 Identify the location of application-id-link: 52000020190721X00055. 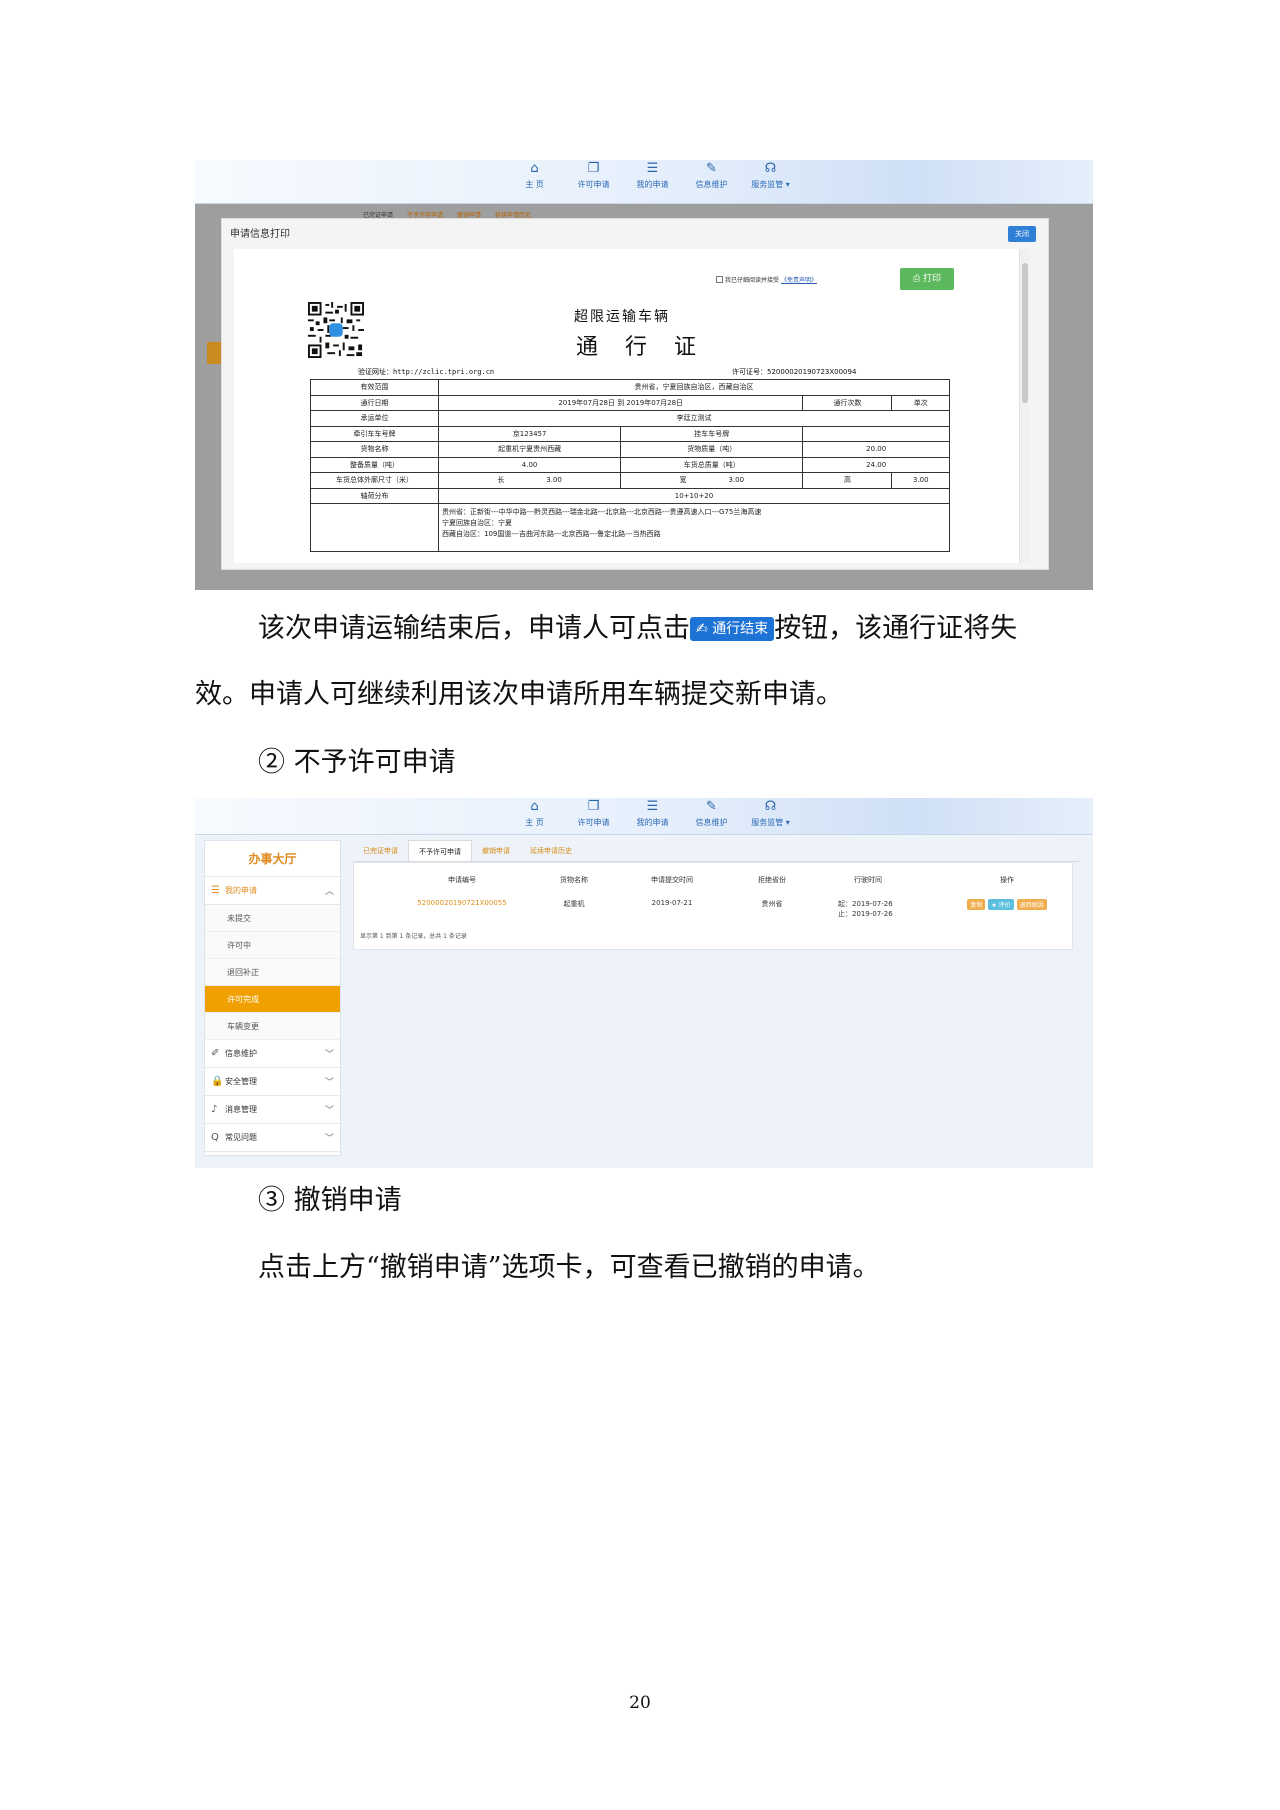
(462, 903).